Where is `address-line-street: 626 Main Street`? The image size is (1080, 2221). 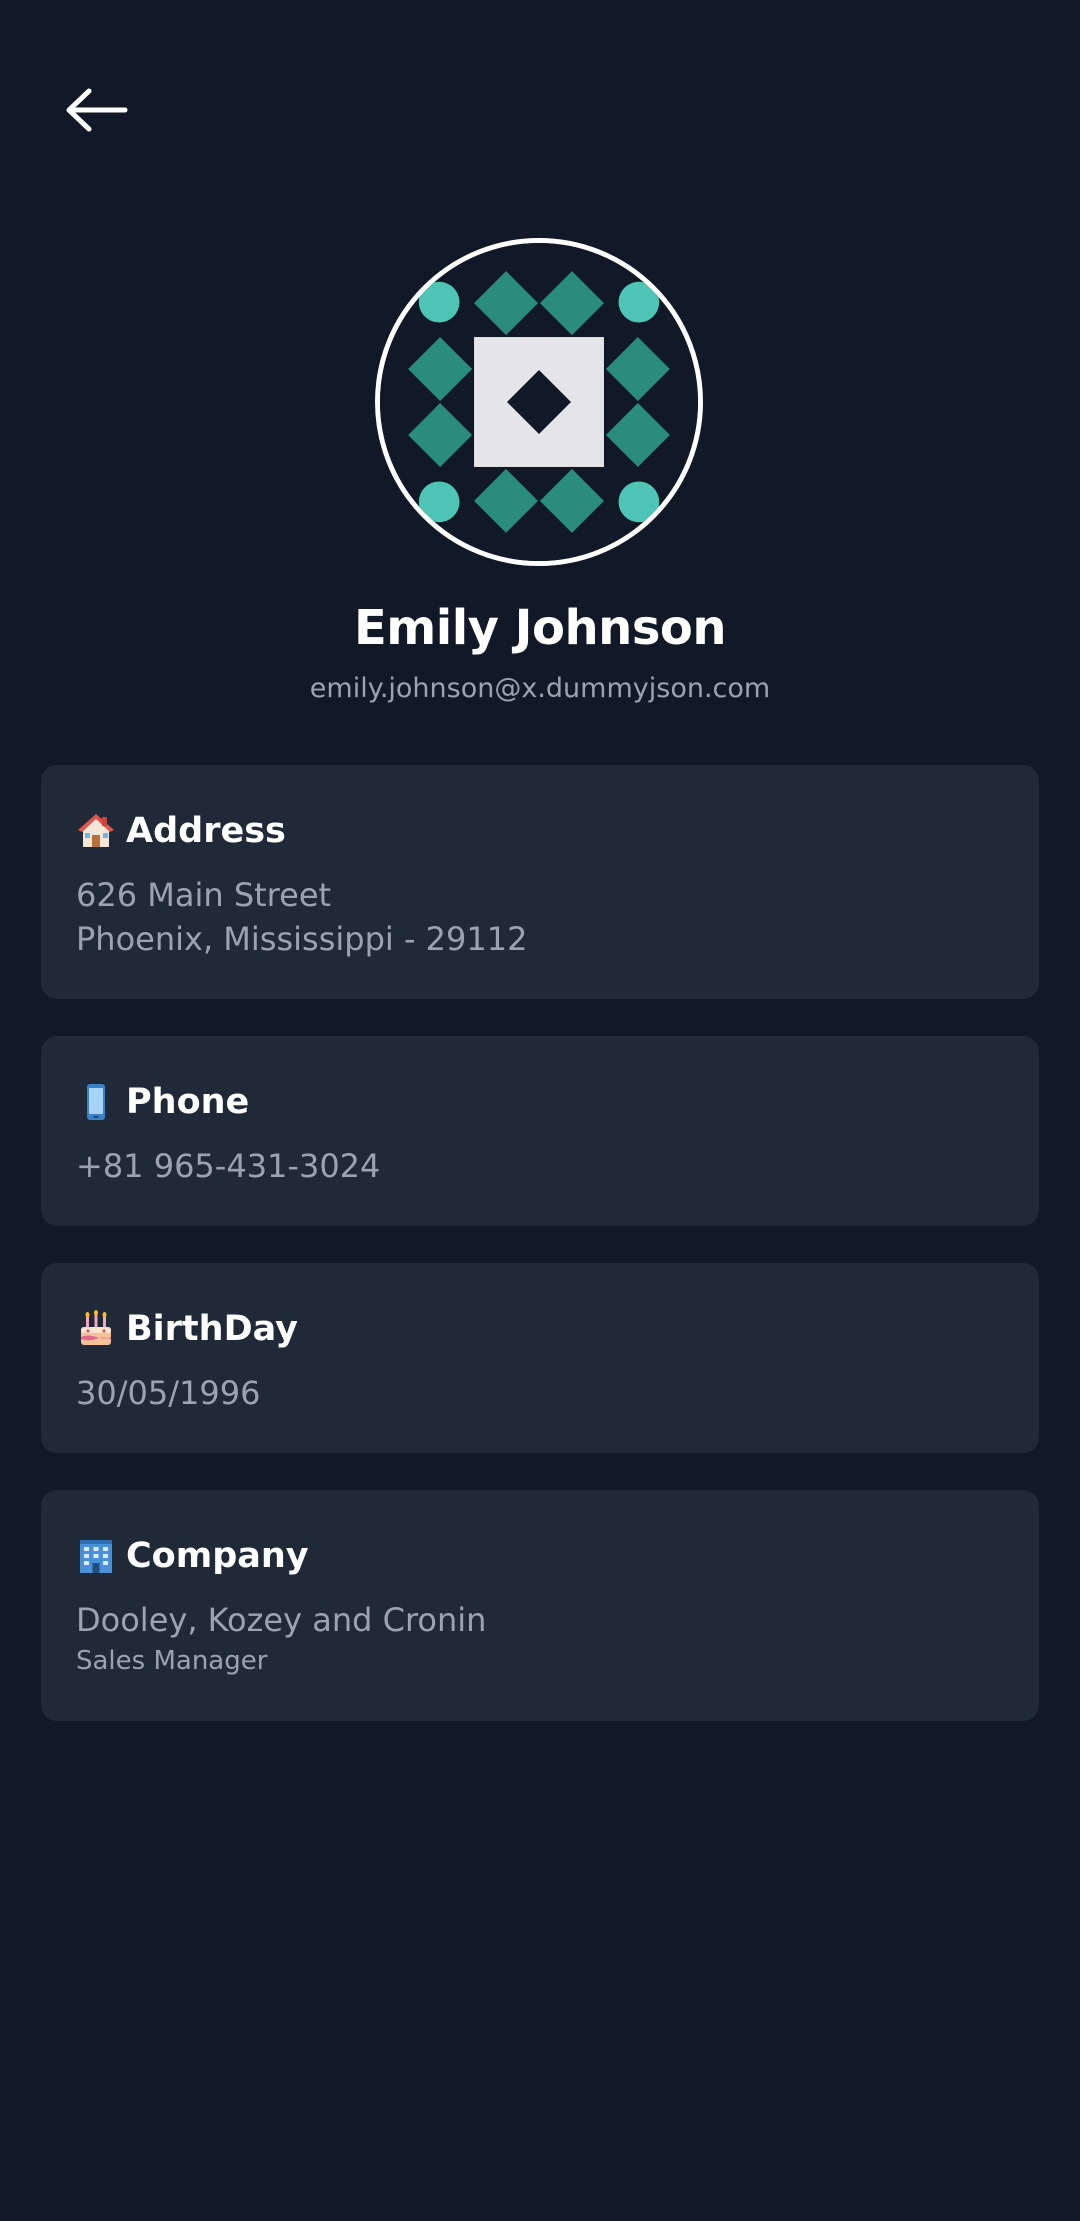 address-line-street: 626 Main Street is located at coordinates (204, 895).